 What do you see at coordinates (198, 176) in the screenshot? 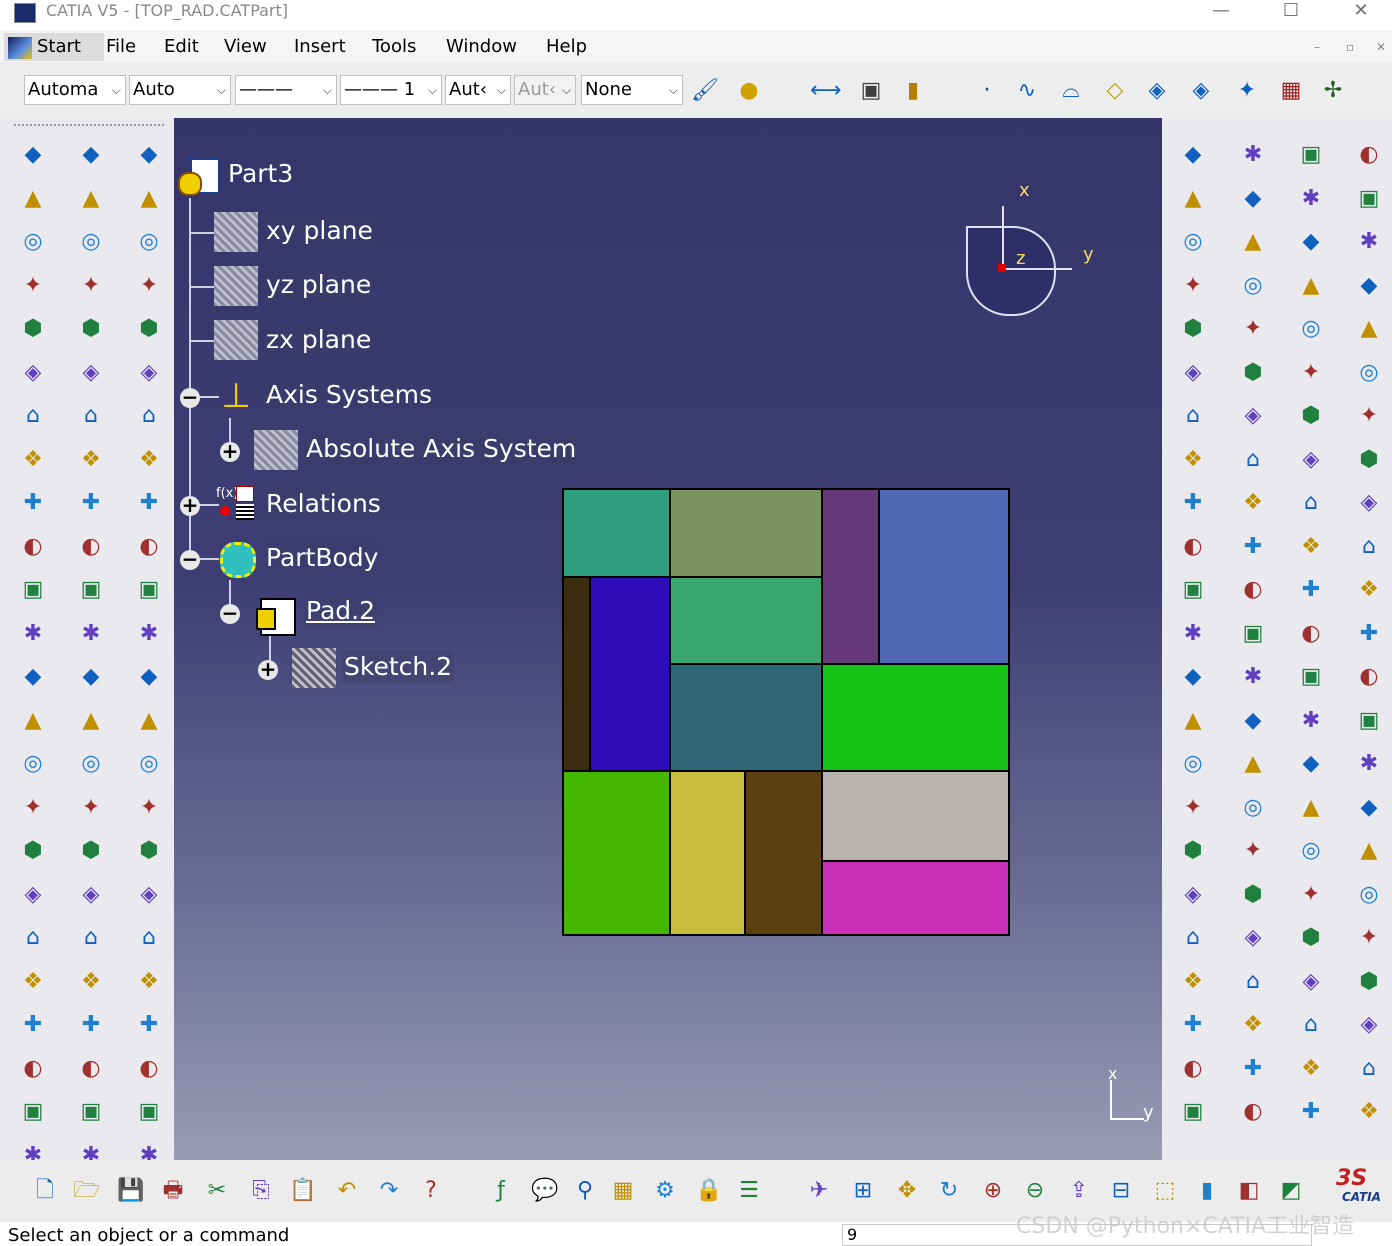
I see `part-icon` at bounding box center [198, 176].